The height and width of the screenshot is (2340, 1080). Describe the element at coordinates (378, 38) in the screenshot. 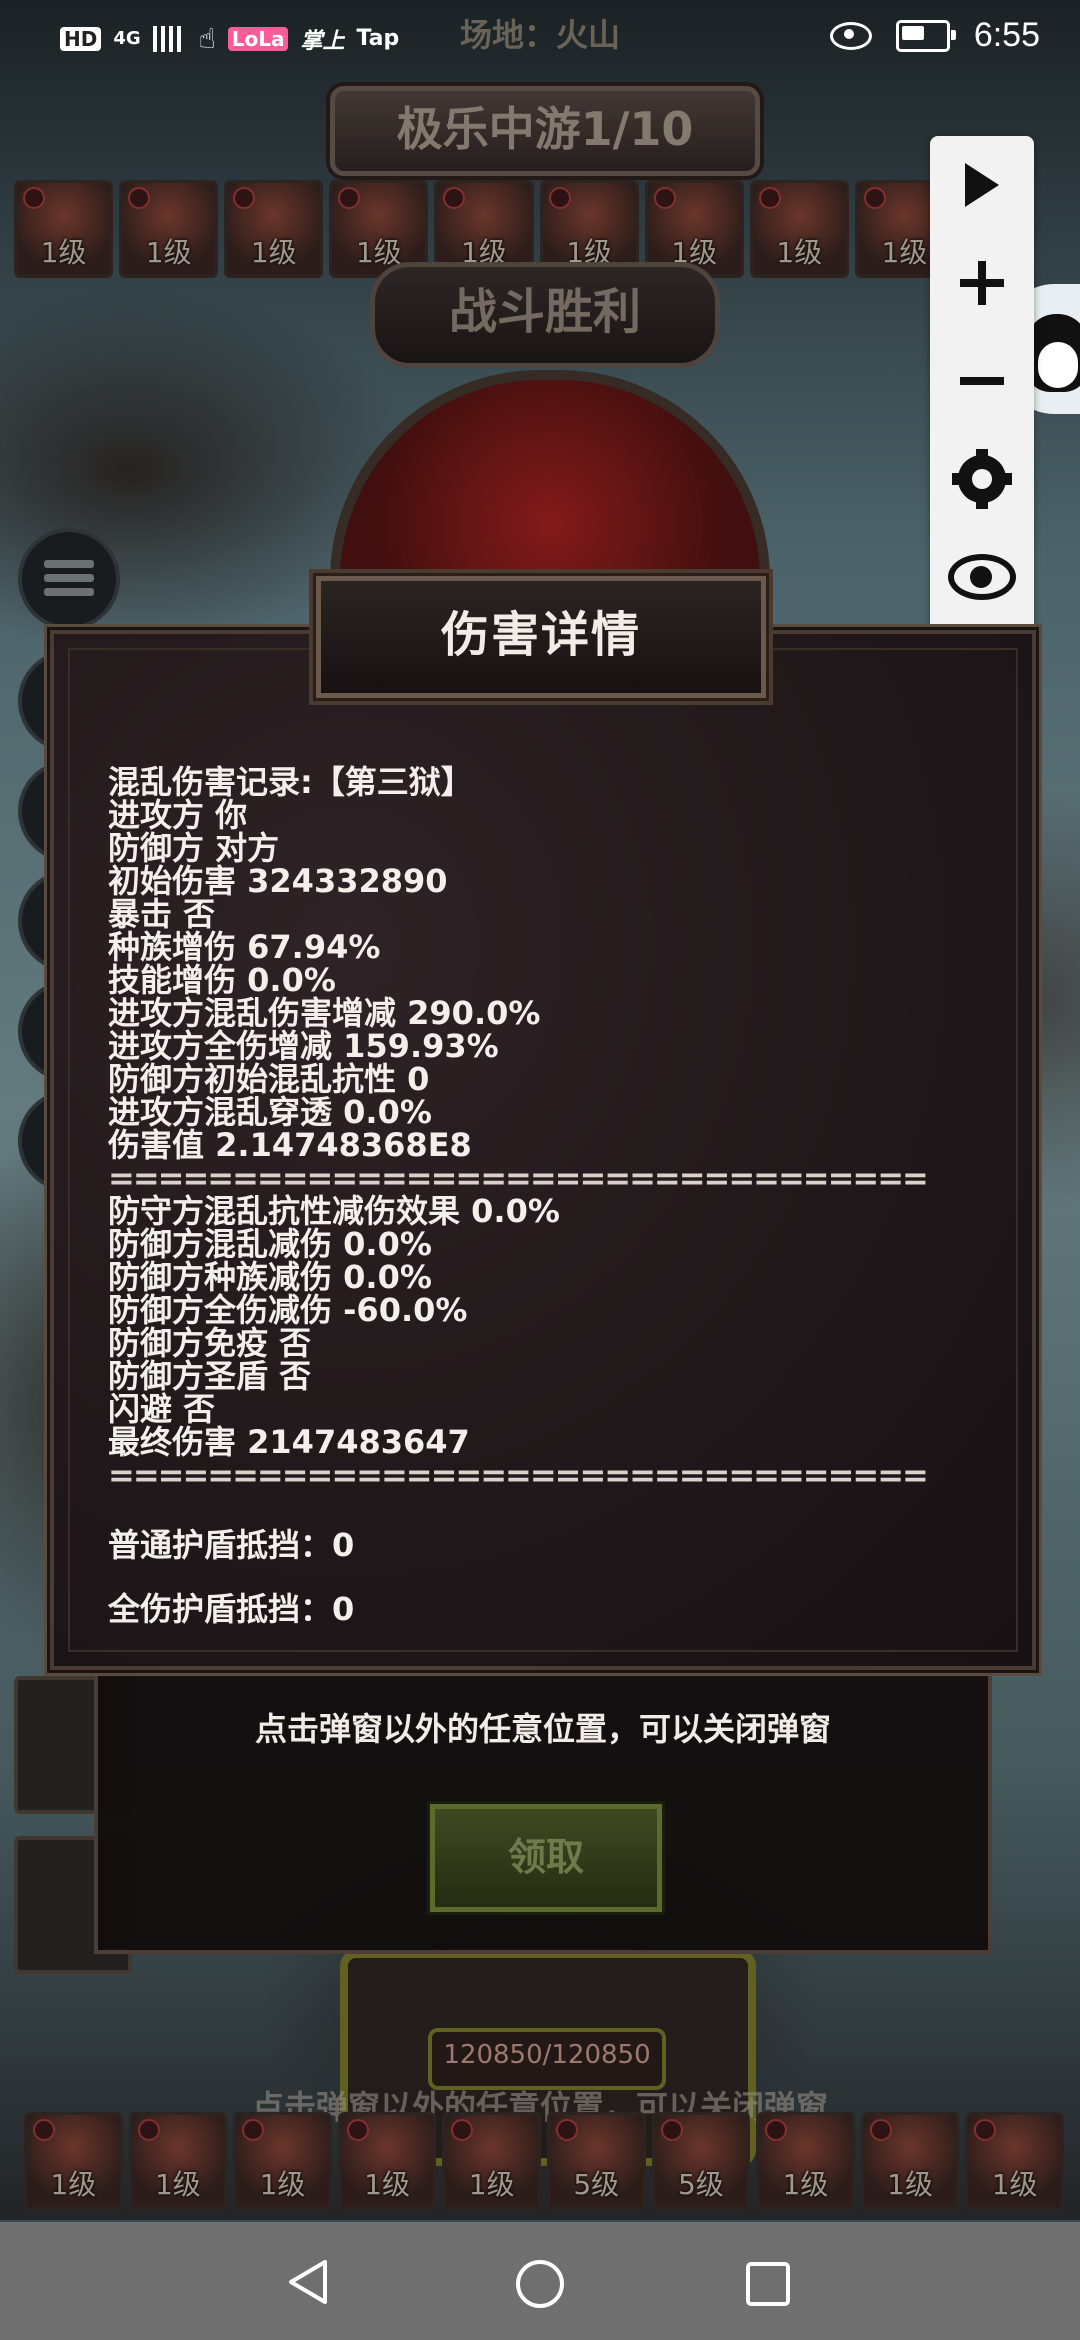

I see `tap-notification: Tap` at that location.